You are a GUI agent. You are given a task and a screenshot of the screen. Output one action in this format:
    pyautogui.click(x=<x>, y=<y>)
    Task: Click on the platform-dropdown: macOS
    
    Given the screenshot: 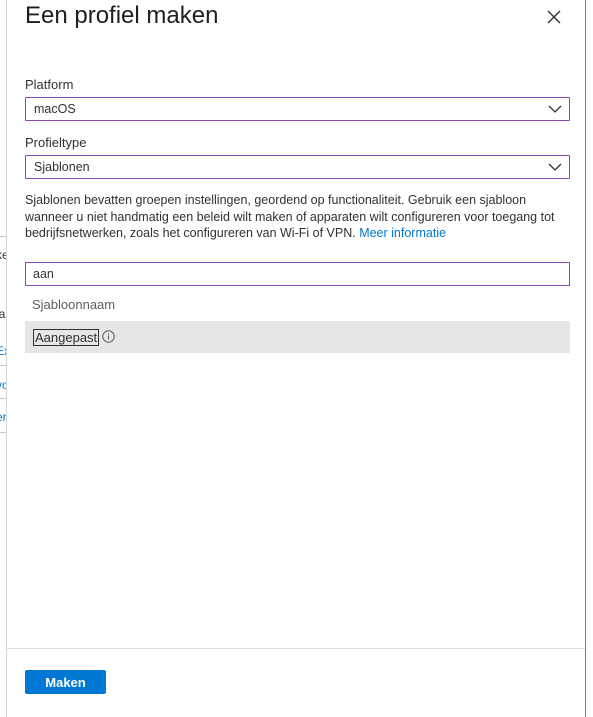 What is the action you would take?
    pyautogui.click(x=297, y=109)
    